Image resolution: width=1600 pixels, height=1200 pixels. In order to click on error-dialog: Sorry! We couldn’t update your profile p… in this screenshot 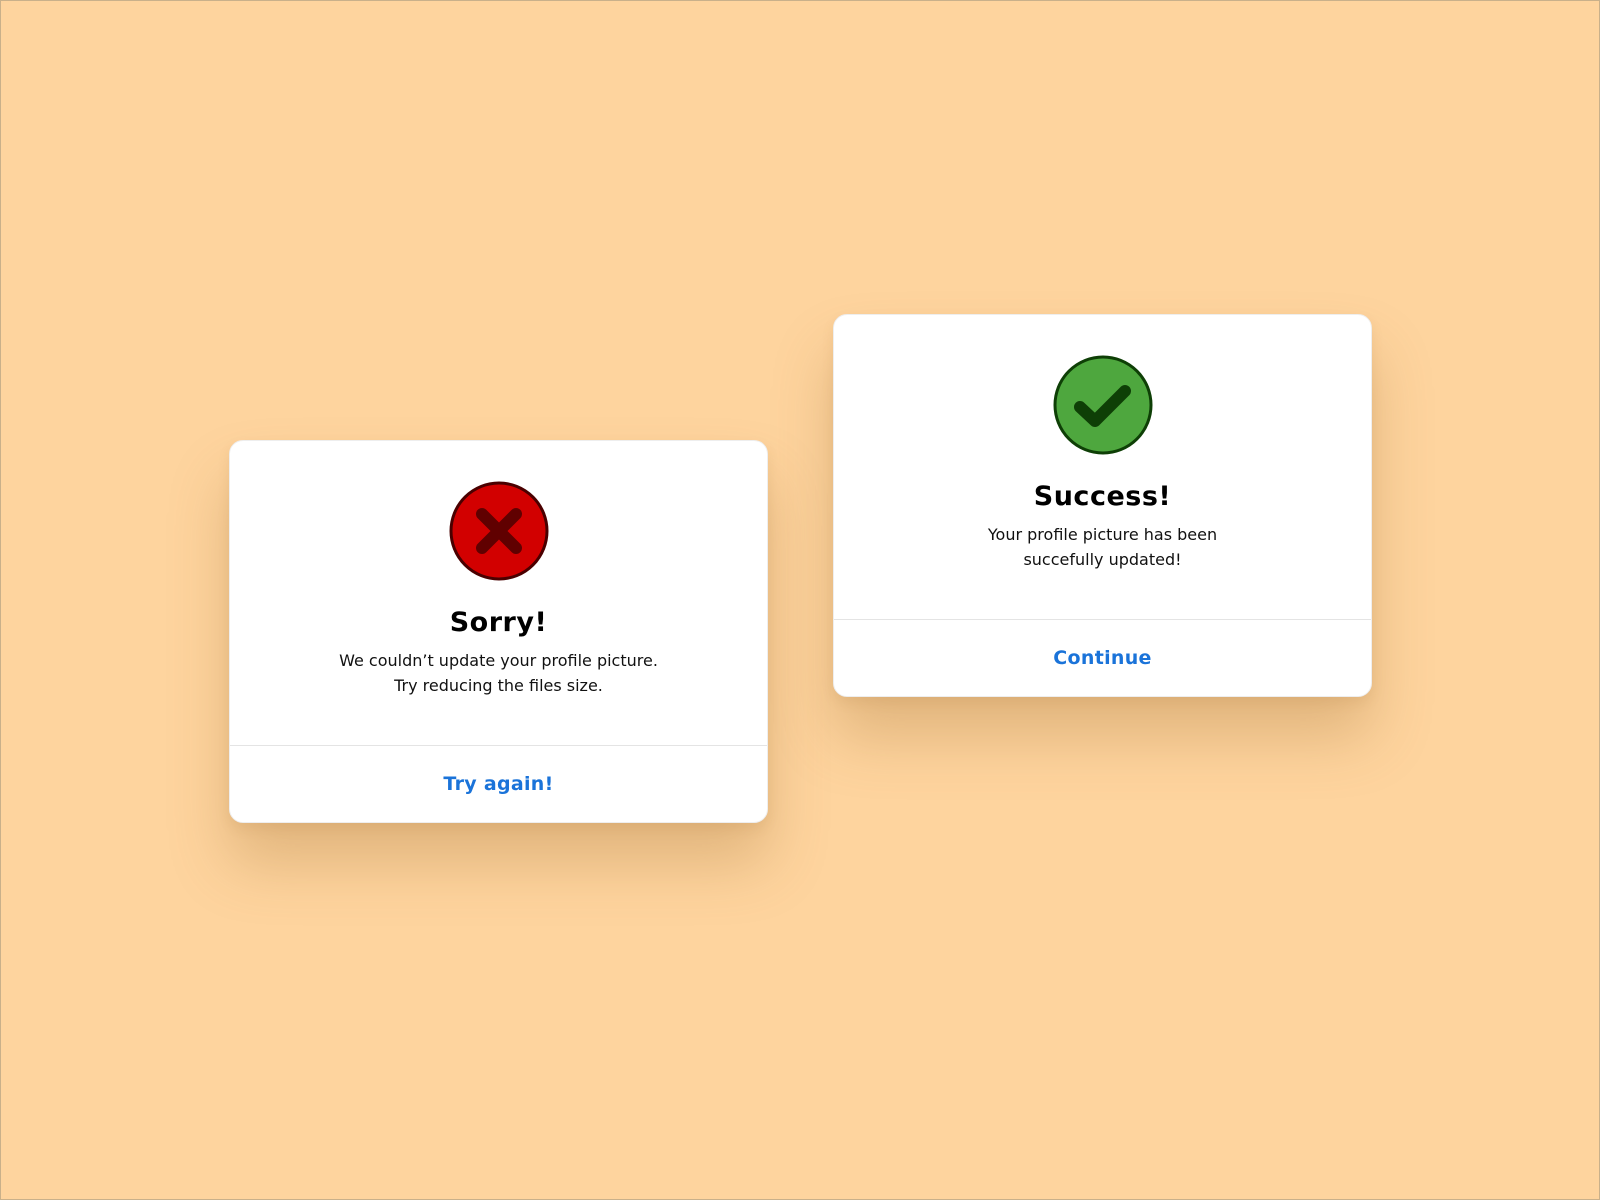, I will do `click(498, 631)`.